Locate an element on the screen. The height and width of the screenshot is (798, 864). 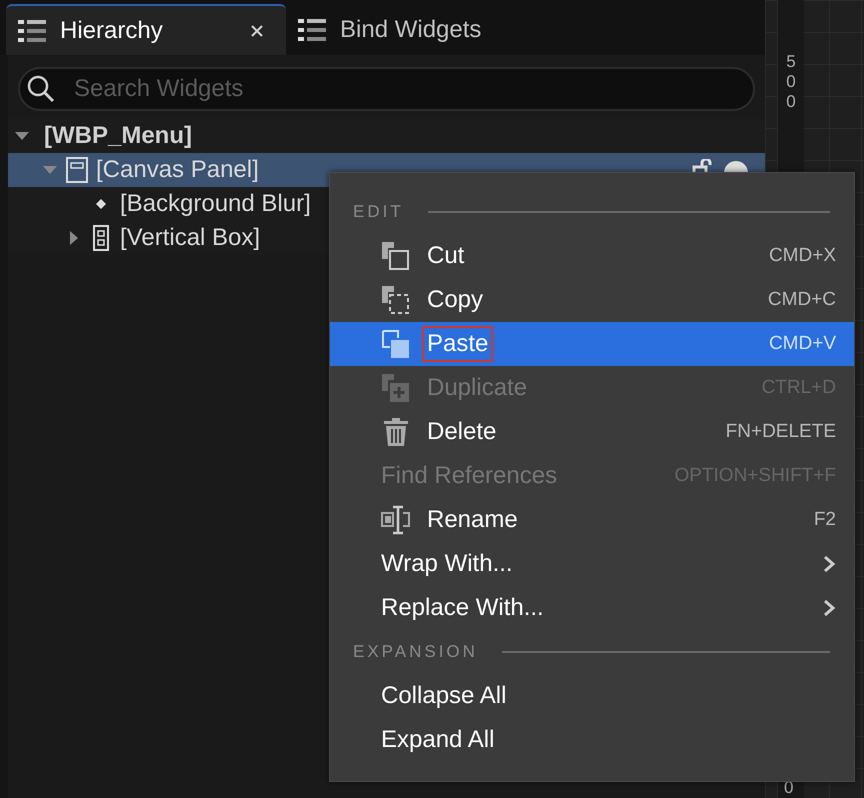
menu-item-label: Expand All is located at coordinates (438, 740).